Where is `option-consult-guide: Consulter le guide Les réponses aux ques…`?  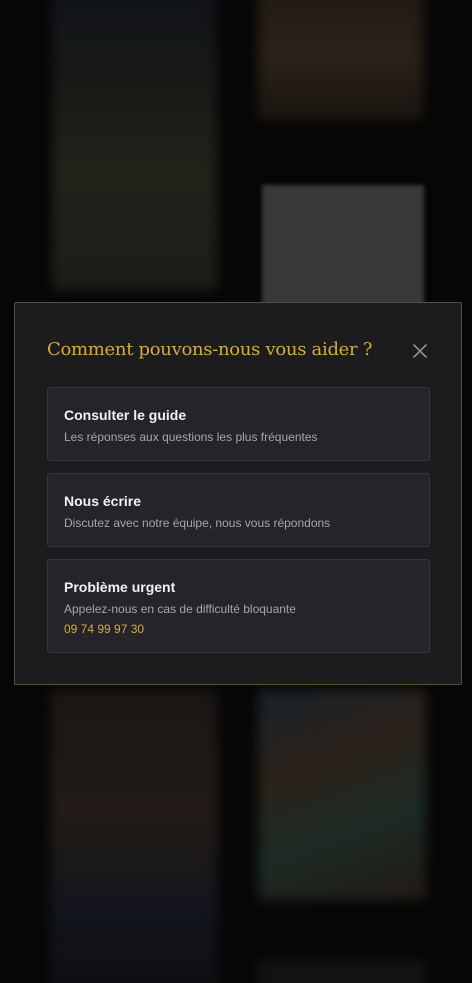 option-consult-guide: Consulter le guide Les réponses aux ques… is located at coordinates (238, 424).